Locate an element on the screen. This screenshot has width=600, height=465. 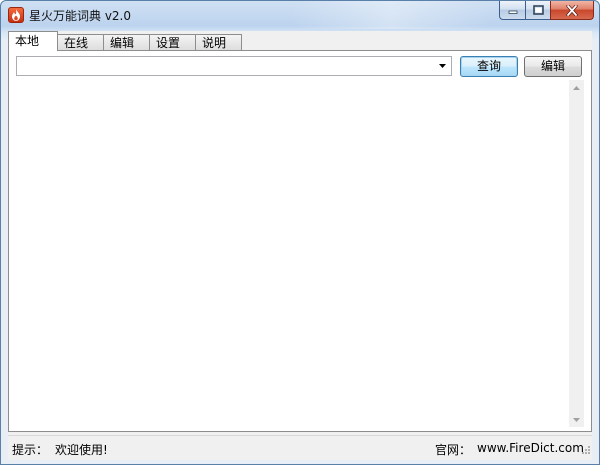
minimize-icon is located at coordinates (512, 10).